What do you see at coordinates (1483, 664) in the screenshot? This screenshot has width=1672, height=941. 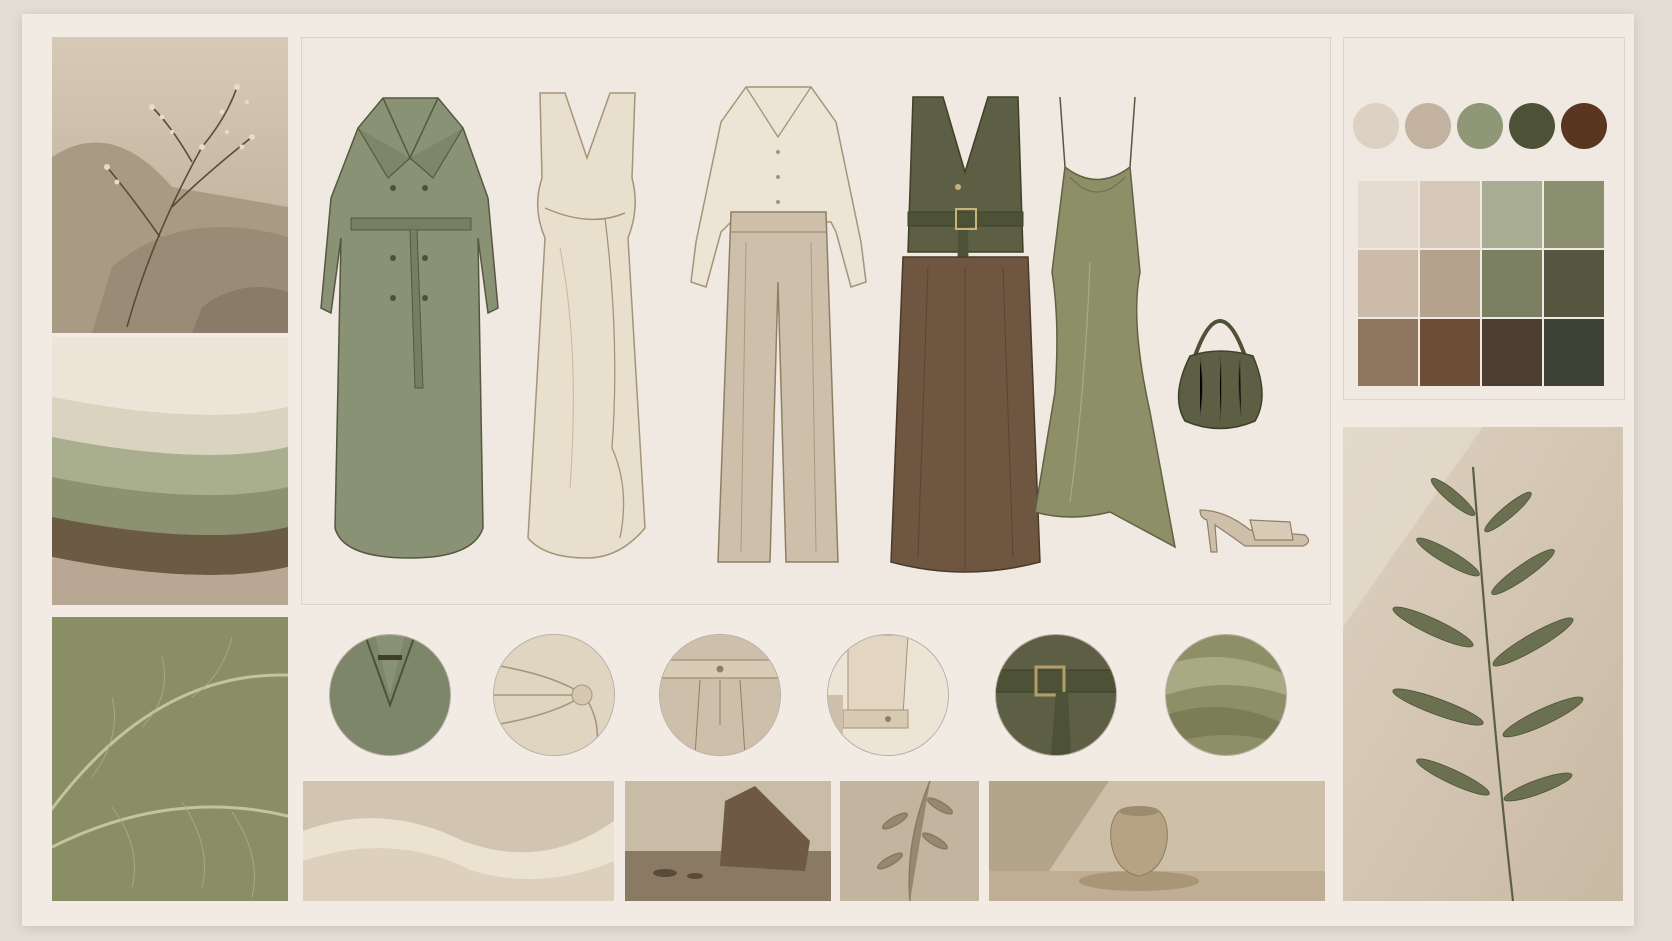 I see `olive-branch-photo` at bounding box center [1483, 664].